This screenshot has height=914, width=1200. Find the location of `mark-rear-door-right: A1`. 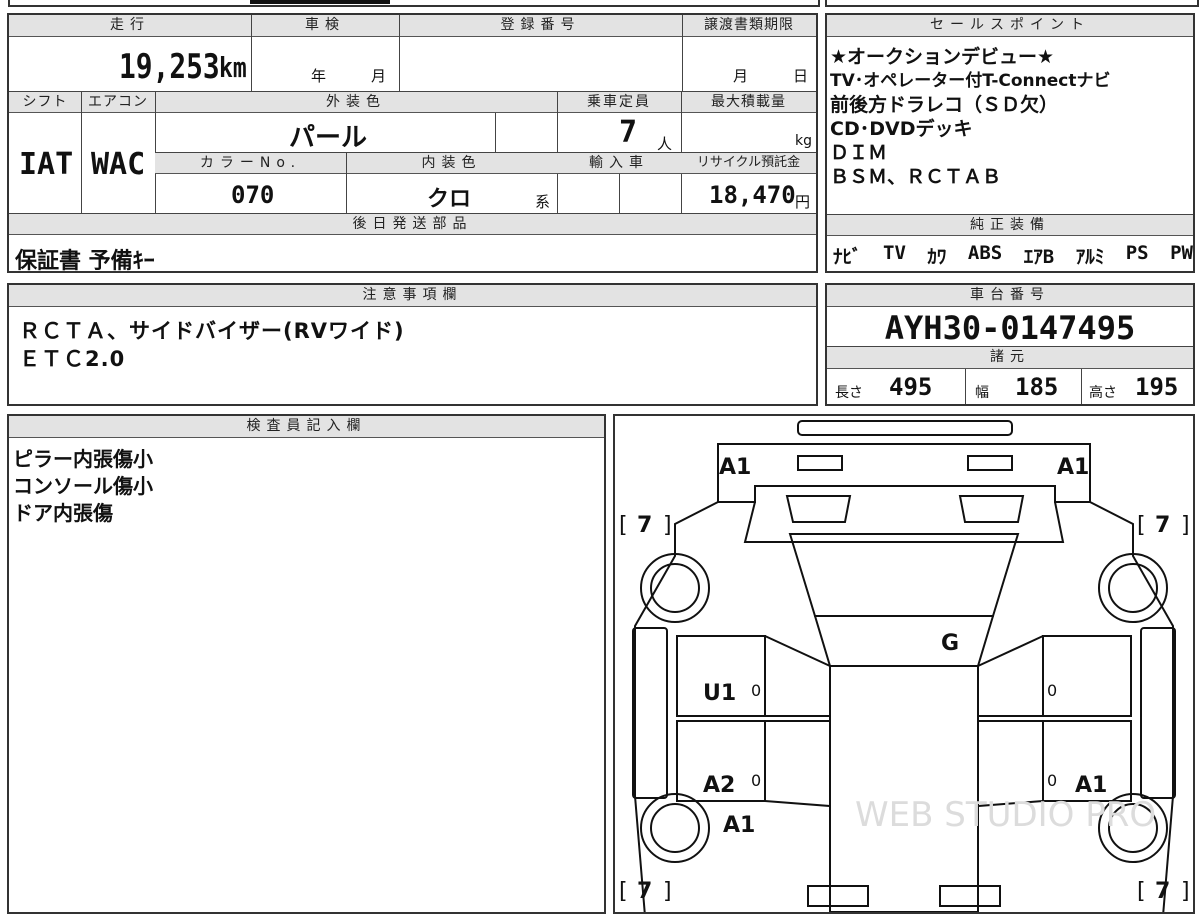

mark-rear-door-right: A1 is located at coordinates (1091, 785).